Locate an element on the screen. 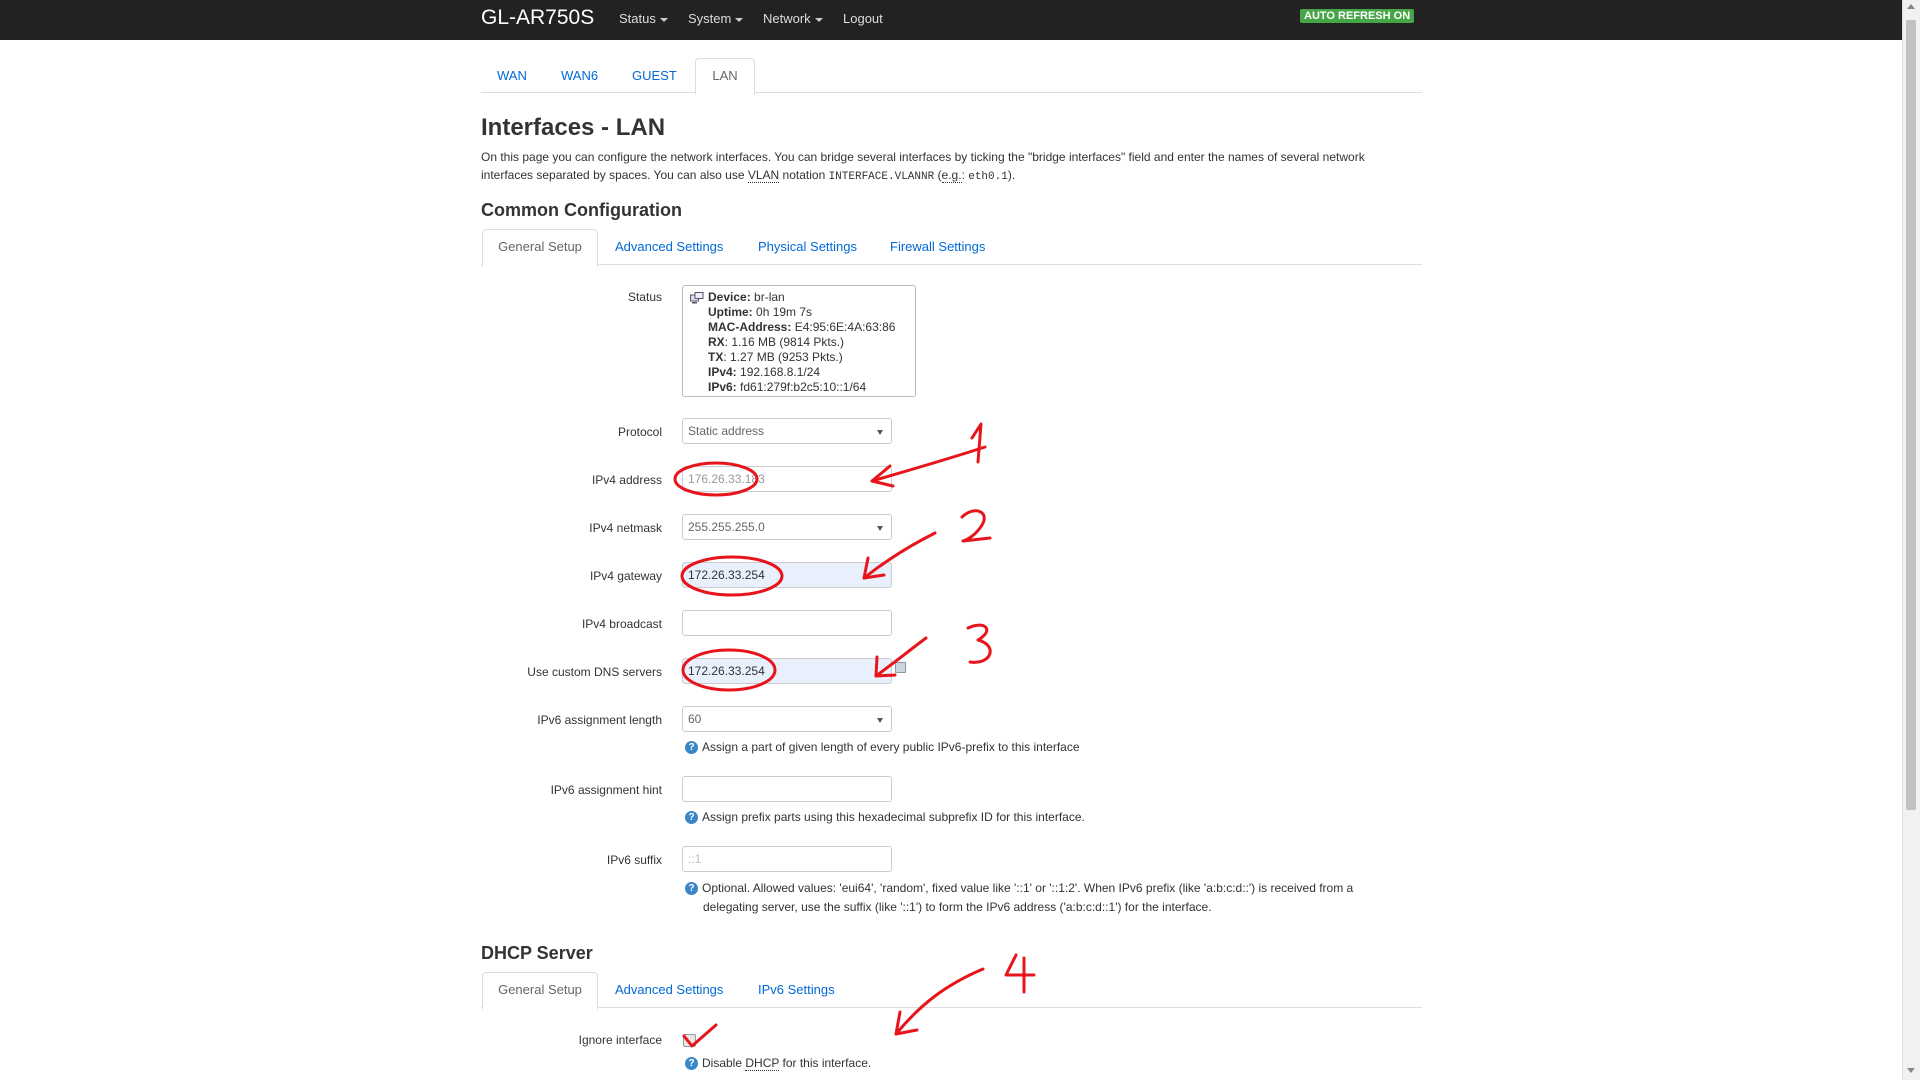 The image size is (1920, 1080). status-ipv6: IPv6: fd61:279f:b2c5:10::1/64 is located at coordinates (787, 387).